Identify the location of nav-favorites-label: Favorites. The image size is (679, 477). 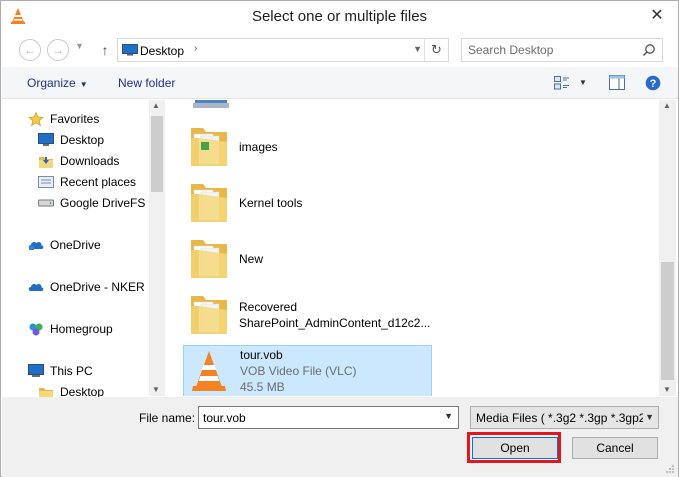
(75, 119).